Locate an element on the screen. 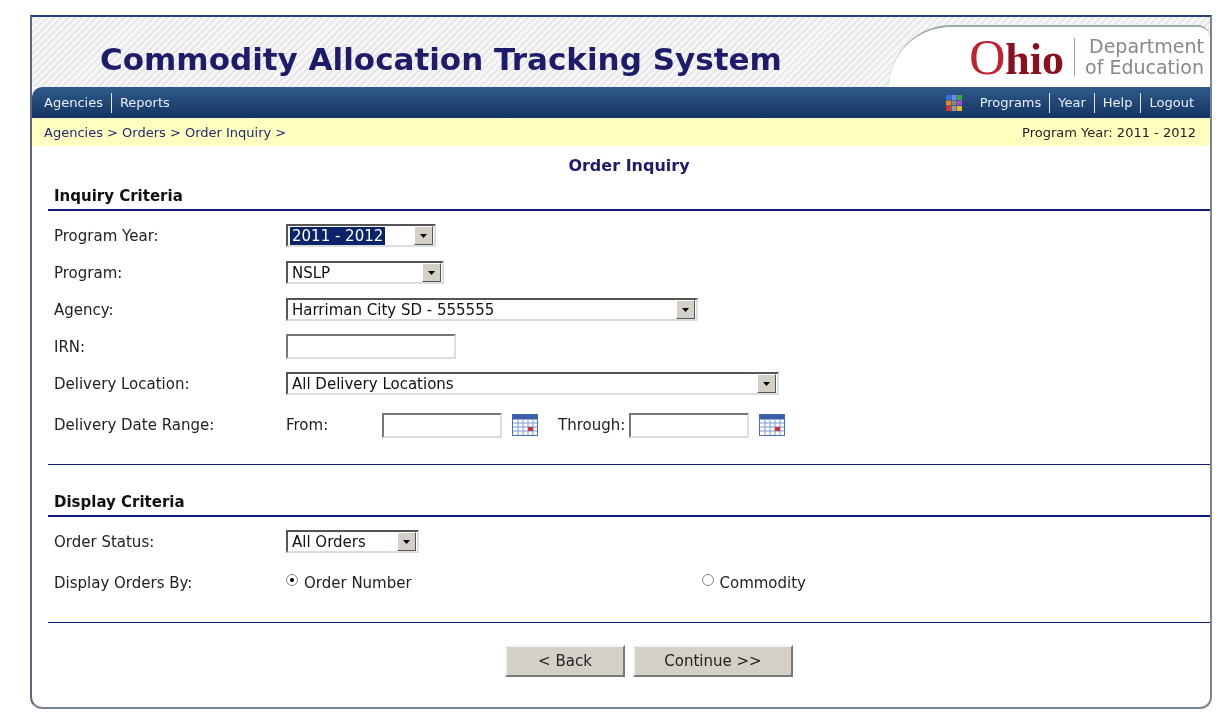 The width and height of the screenshot is (1230, 713). field-label: Delivery Location: is located at coordinates (122, 383).